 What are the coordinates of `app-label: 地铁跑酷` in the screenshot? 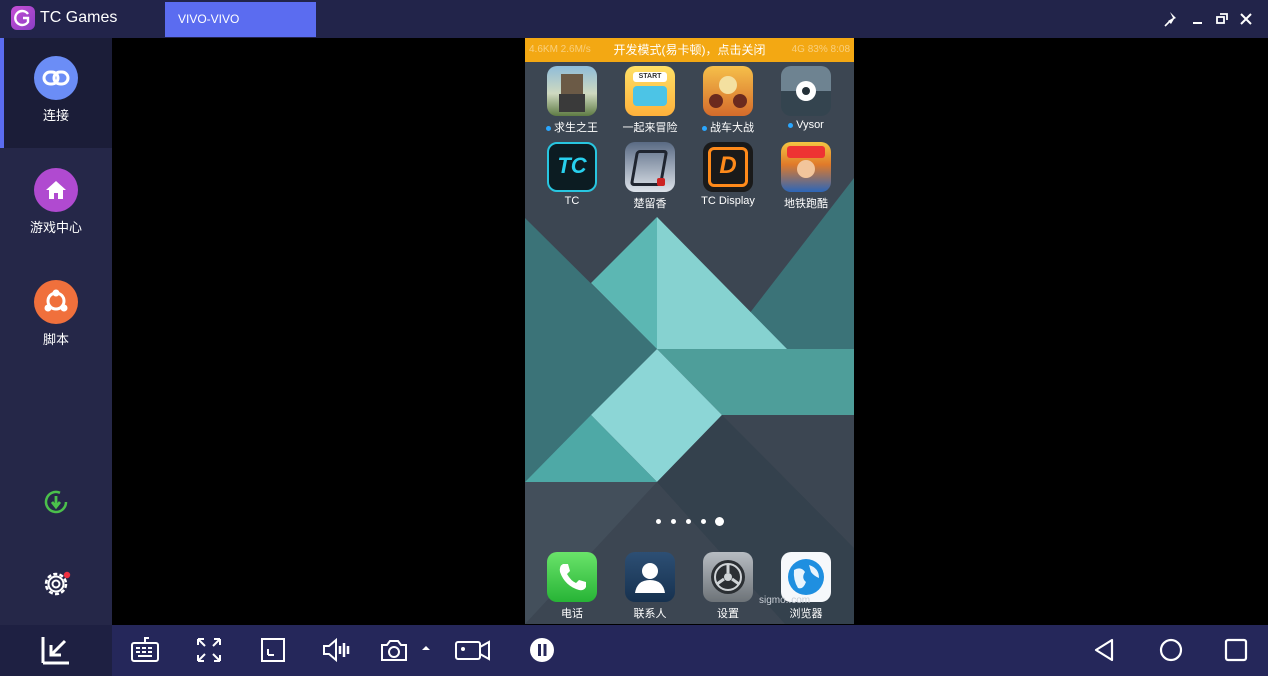 It's located at (806, 204).